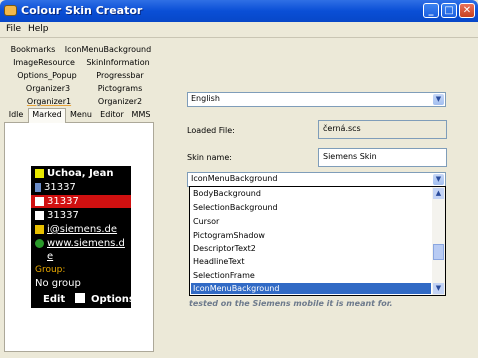 This screenshot has width=478, height=358. Describe the element at coordinates (211, 130) in the screenshot. I see `loaded-file-label: Loaded File:` at that location.